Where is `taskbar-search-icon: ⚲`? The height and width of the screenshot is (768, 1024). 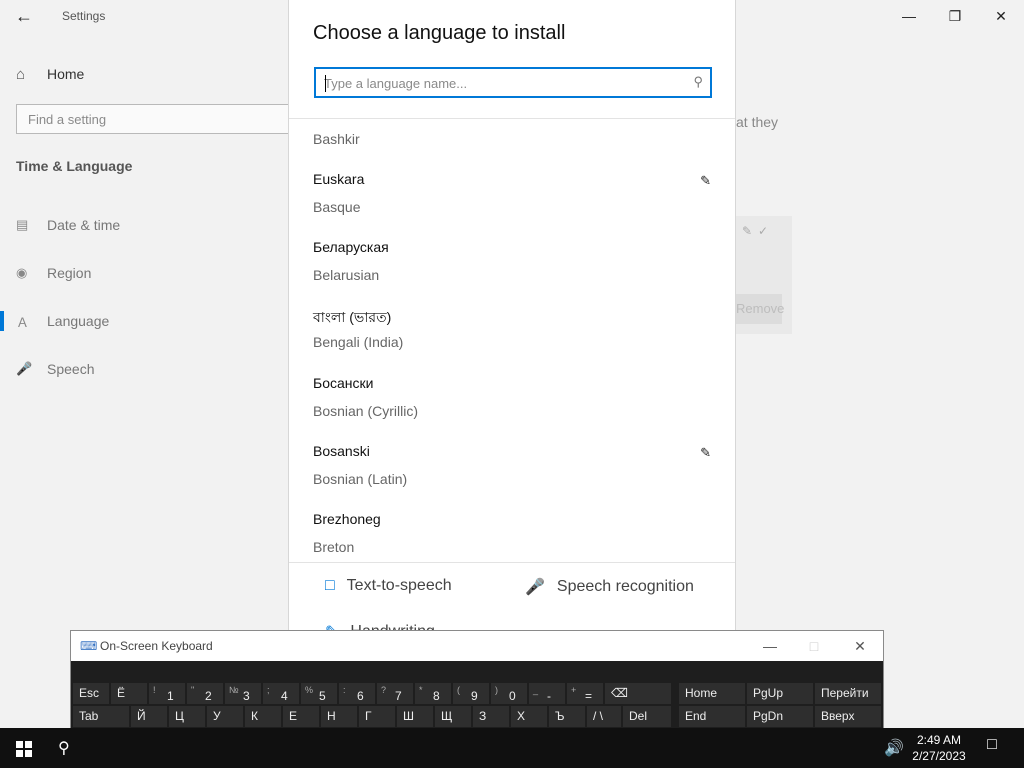 taskbar-search-icon: ⚲ is located at coordinates (64, 748).